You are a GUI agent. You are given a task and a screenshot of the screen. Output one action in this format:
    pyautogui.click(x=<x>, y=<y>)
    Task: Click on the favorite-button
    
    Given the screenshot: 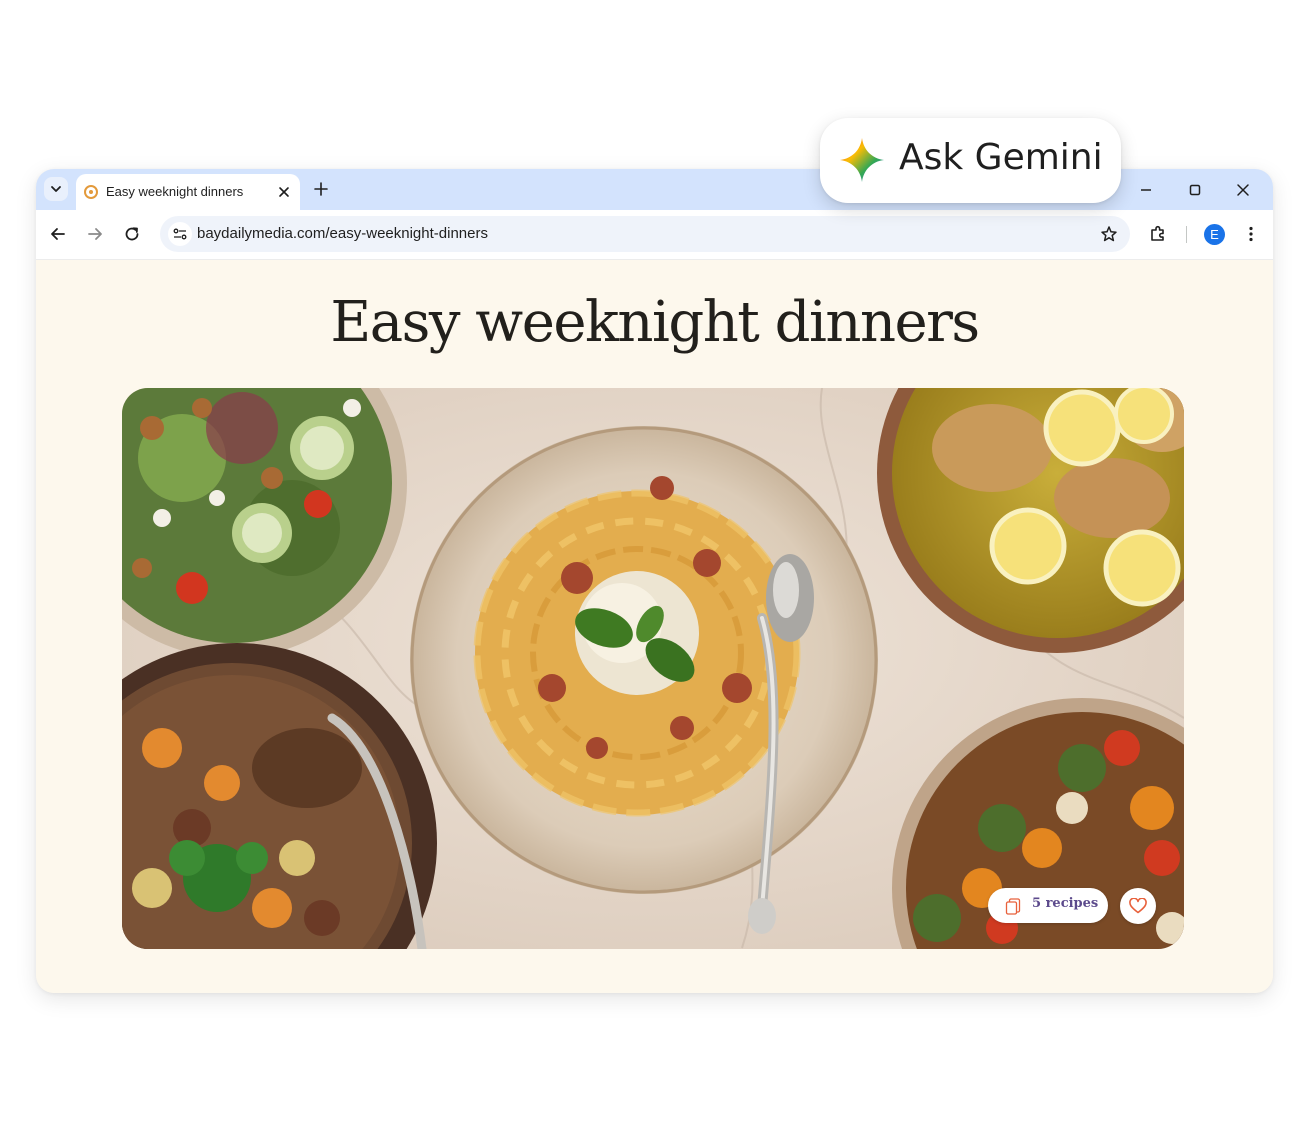 What is the action you would take?
    pyautogui.click(x=1138, y=906)
    